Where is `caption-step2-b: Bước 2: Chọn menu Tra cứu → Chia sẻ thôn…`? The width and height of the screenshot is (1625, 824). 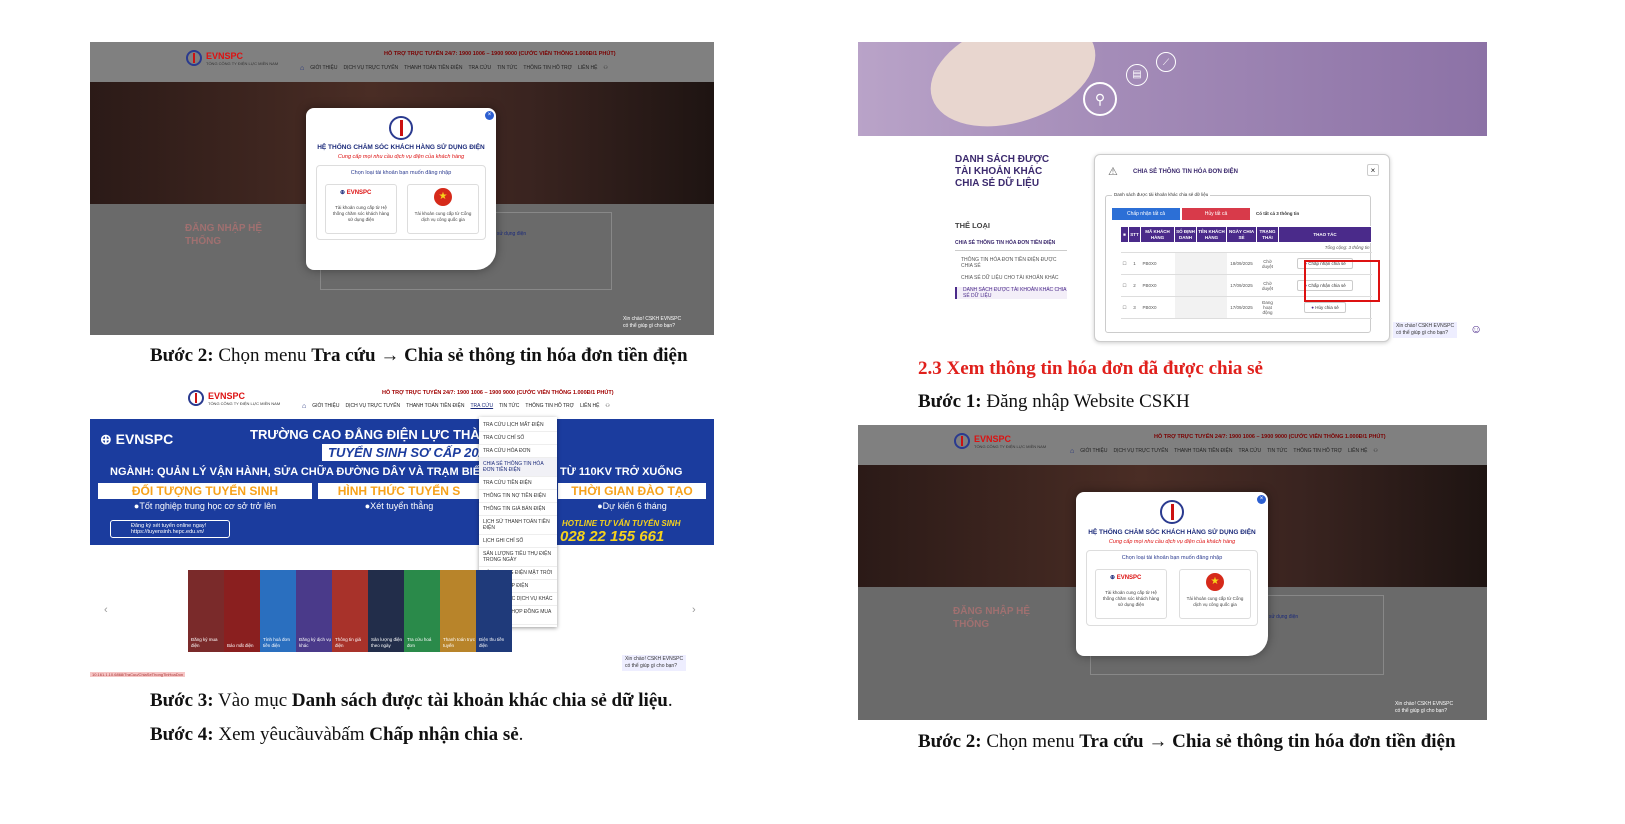 caption-step2-b: Bước 2: Chọn menu Tra cứu → Chia sẻ thôn… is located at coordinates (1187, 741).